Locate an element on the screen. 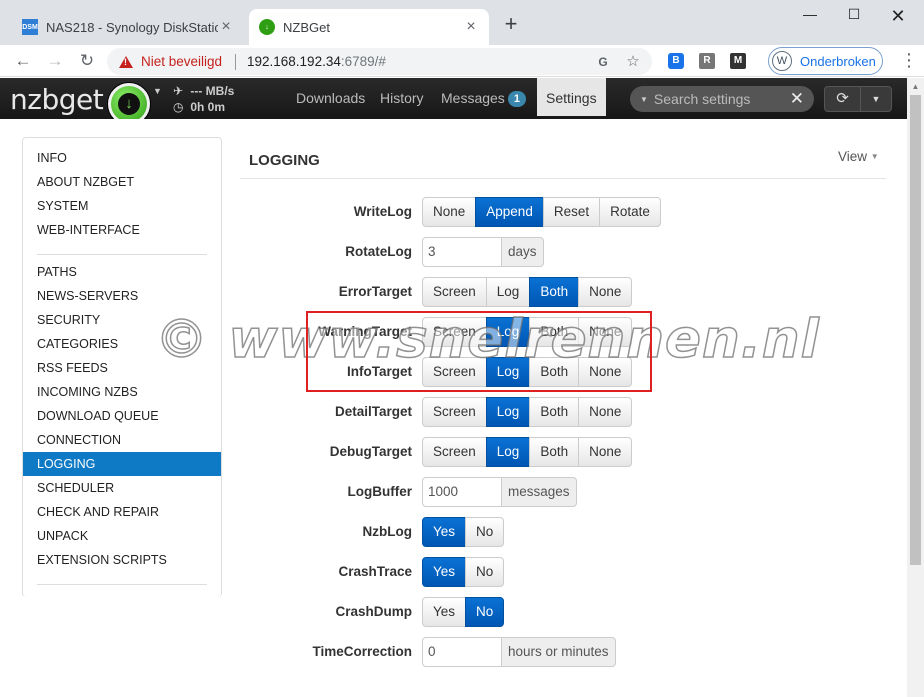 Image resolution: width=924 pixels, height=697 pixels. scrollbar: ▲ is located at coordinates (915, 387).